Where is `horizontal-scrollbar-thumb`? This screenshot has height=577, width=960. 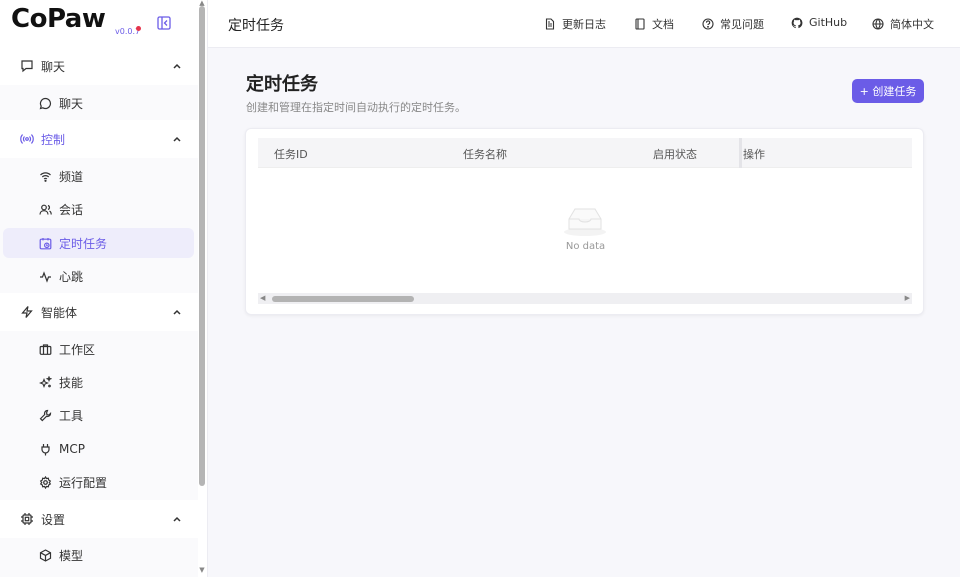 horizontal-scrollbar-thumb is located at coordinates (343, 299).